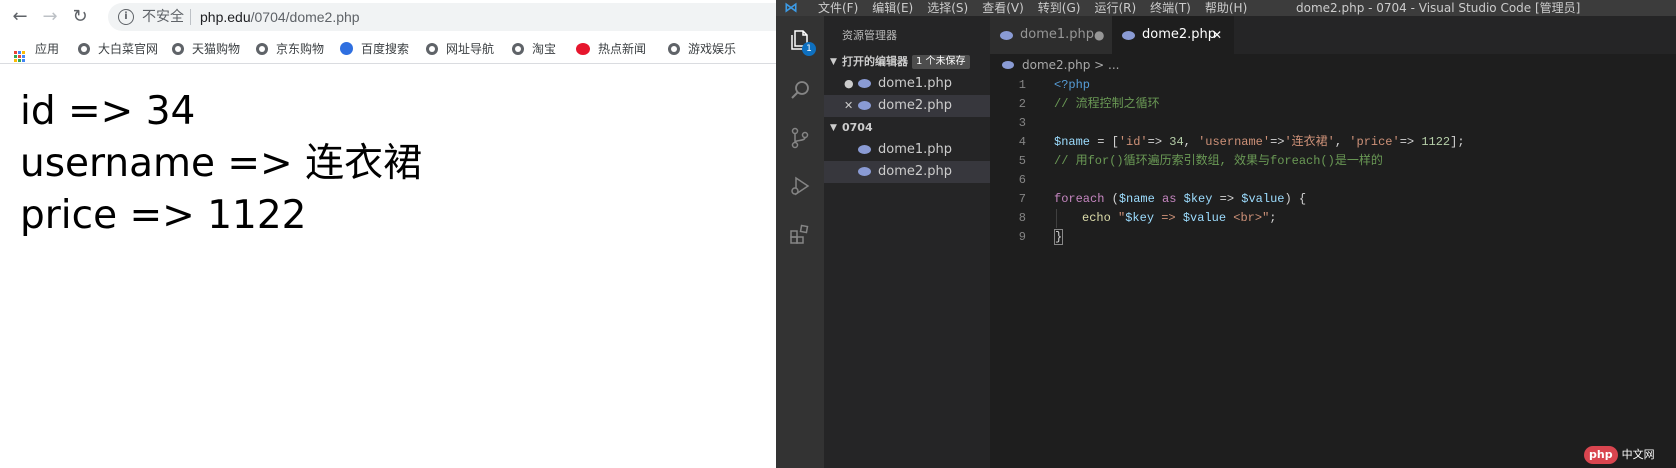 This screenshot has height=468, width=1676. What do you see at coordinates (20, 17) in the screenshot?
I see `back-arrow-icon: ←` at bounding box center [20, 17].